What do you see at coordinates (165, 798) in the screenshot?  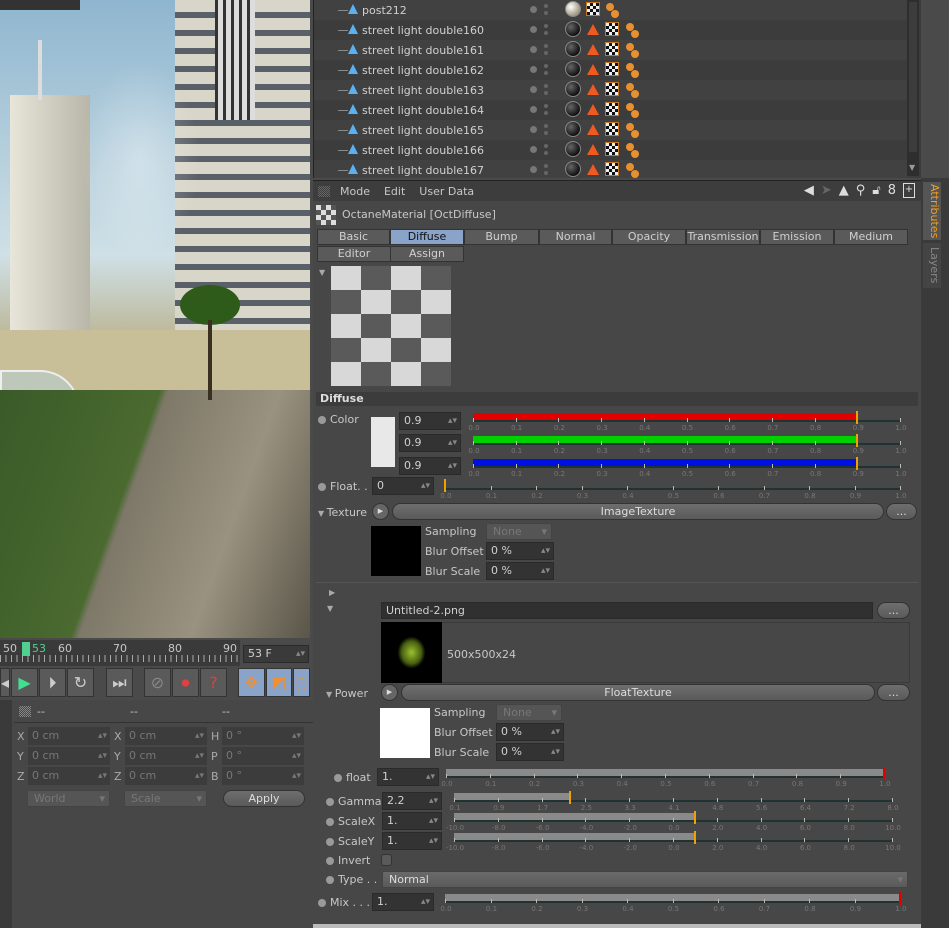 I see `coordinate-mode-dropdown: Scale` at bounding box center [165, 798].